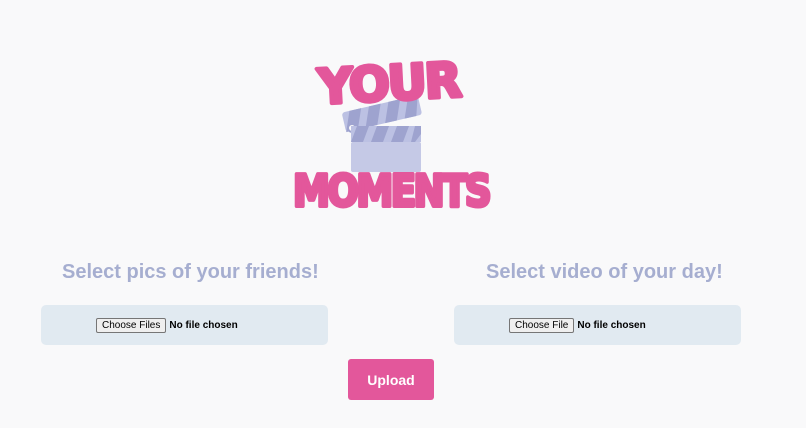 Image resolution: width=806 pixels, height=428 pixels. I want to click on upload-button: Upload, so click(391, 379).